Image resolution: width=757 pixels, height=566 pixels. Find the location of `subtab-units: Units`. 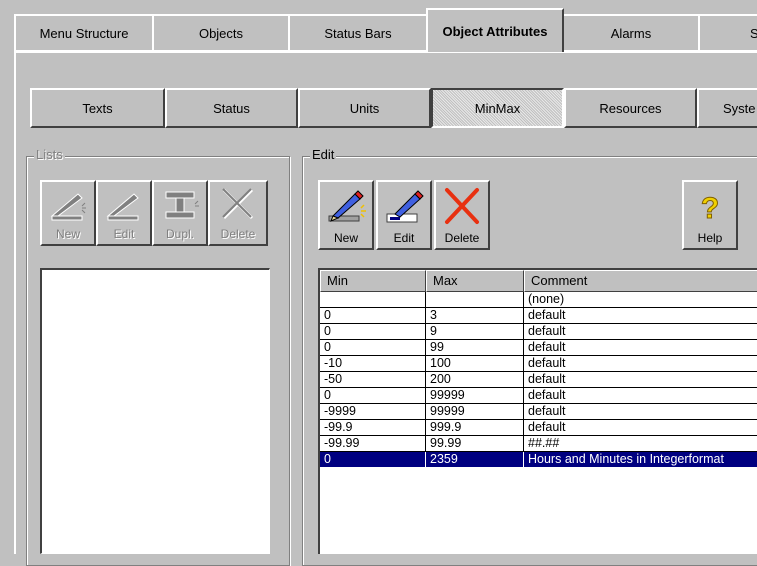

subtab-units: Units is located at coordinates (364, 108).